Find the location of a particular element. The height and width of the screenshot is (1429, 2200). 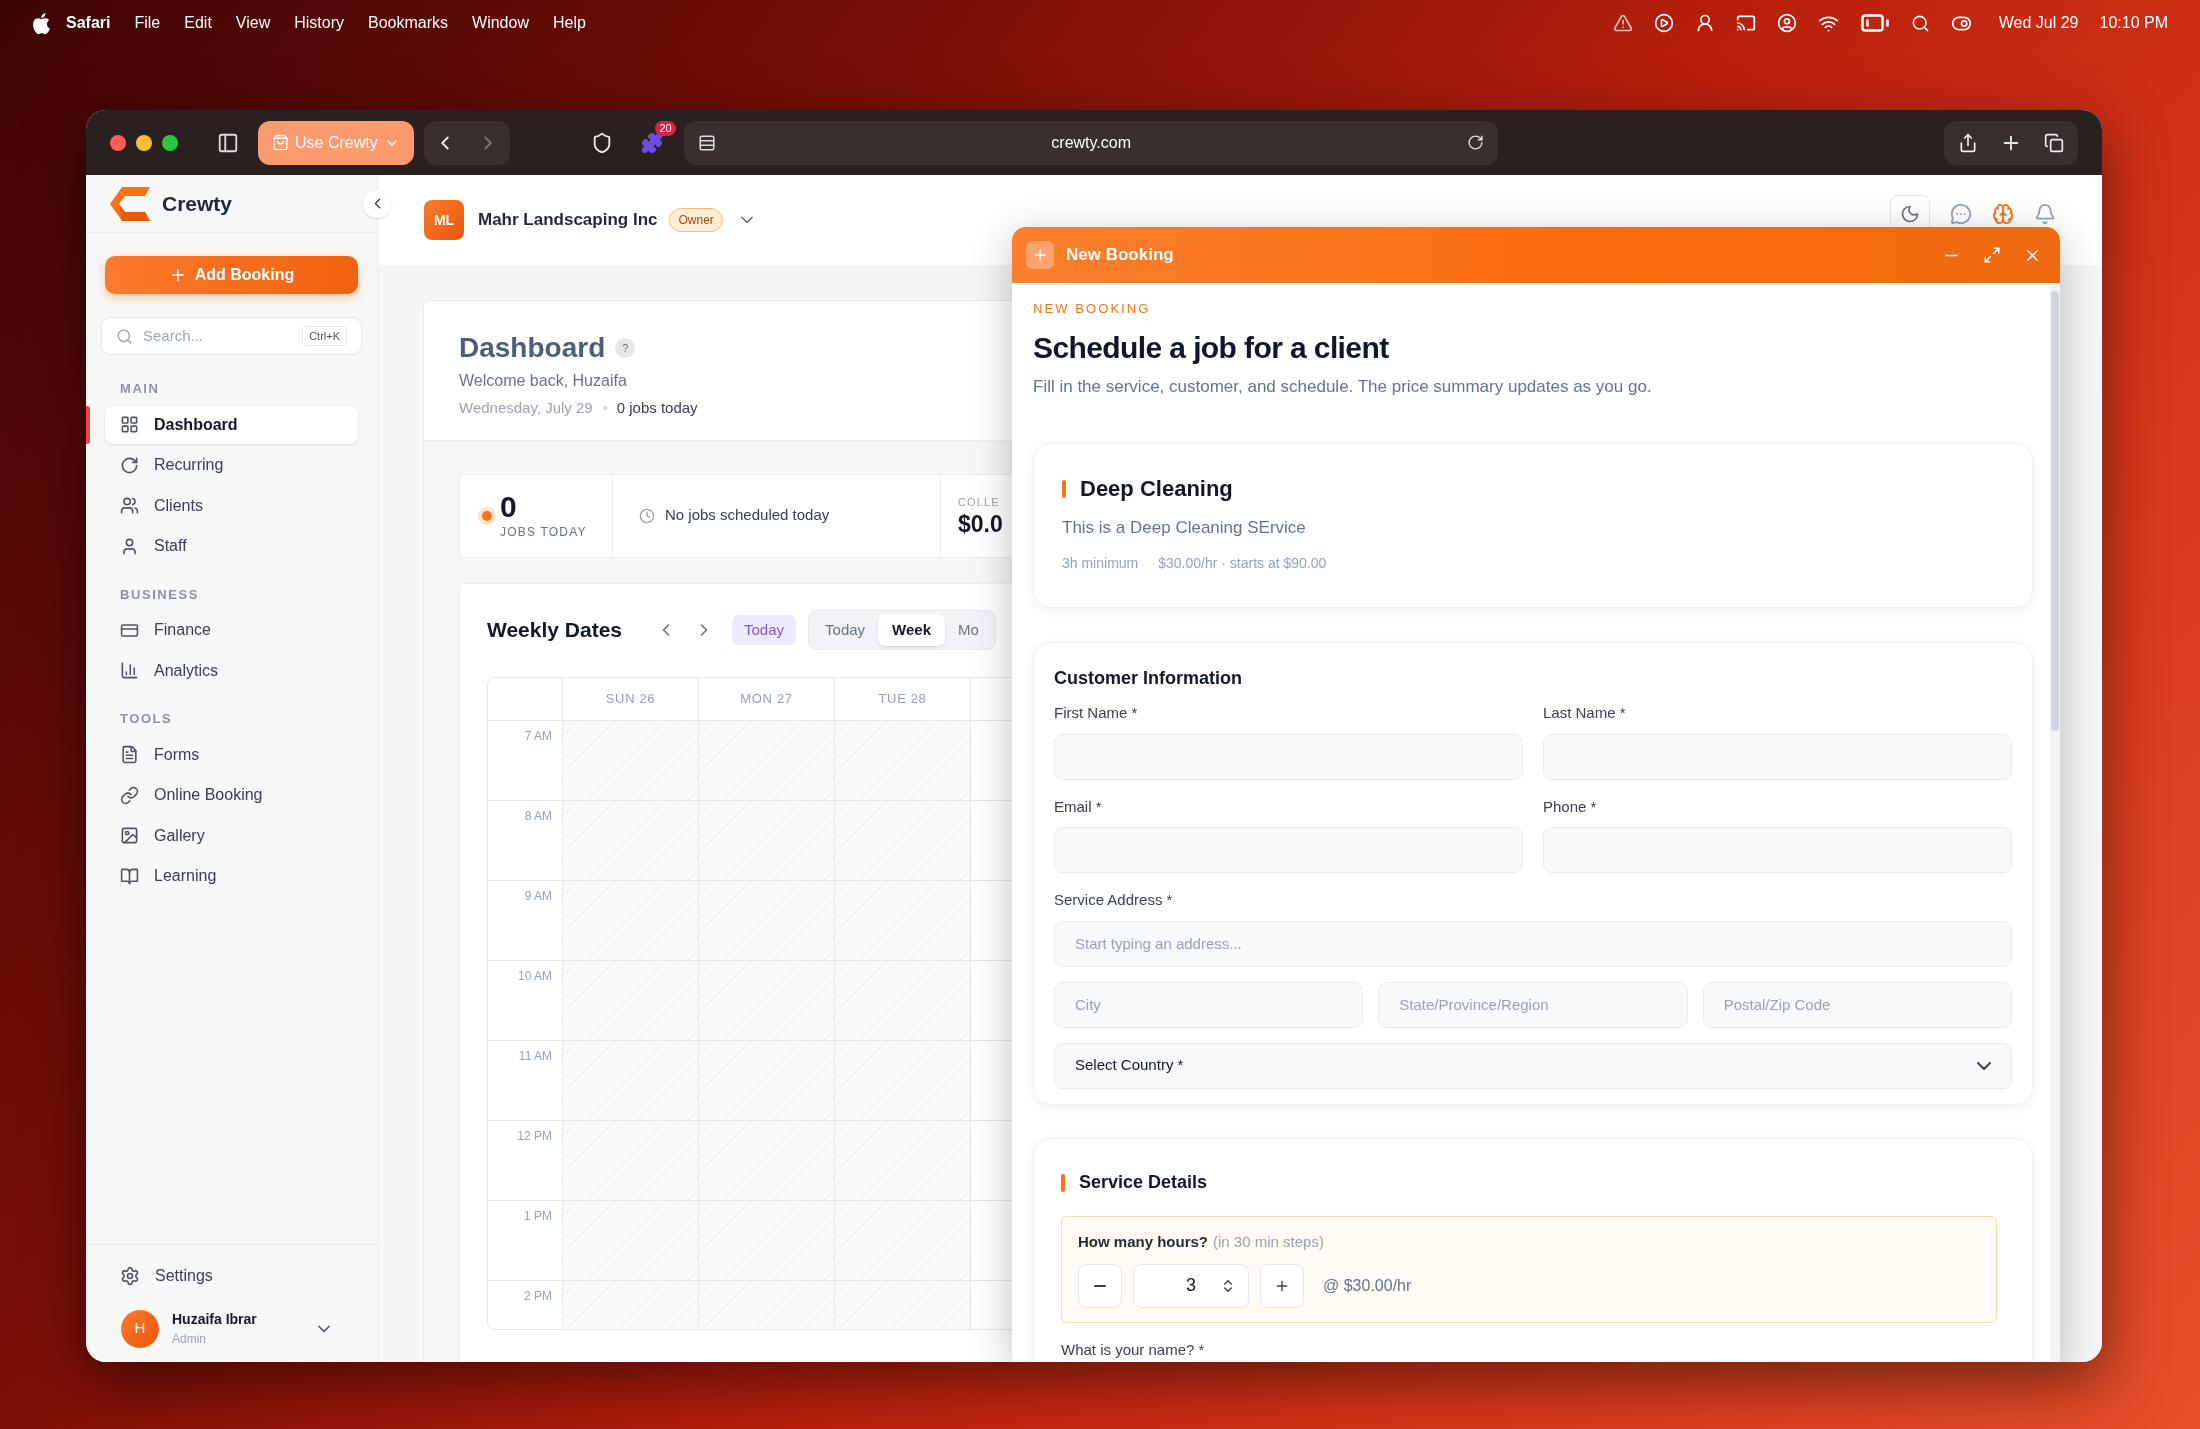

today-button: Today is located at coordinates (764, 630).